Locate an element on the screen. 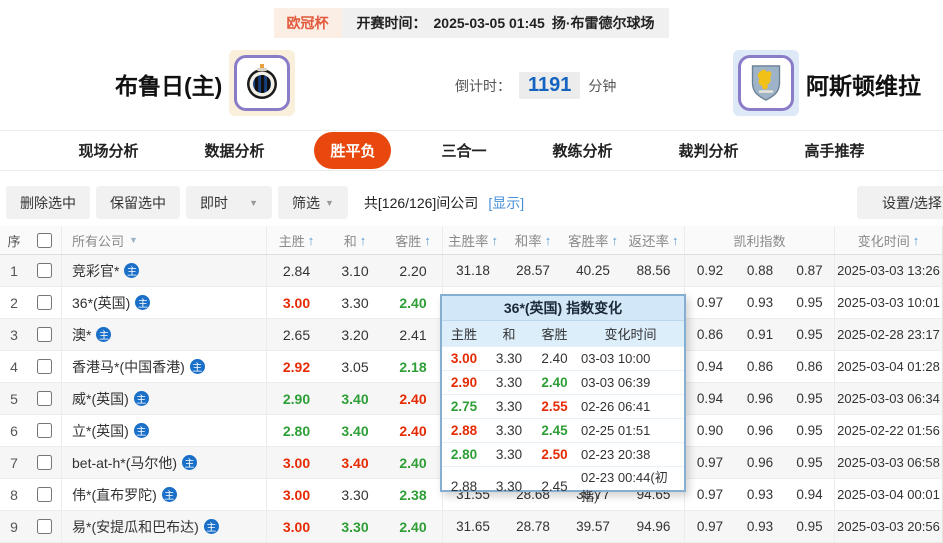 The width and height of the screenshot is (943, 543). row-number: 5 is located at coordinates (14, 398).